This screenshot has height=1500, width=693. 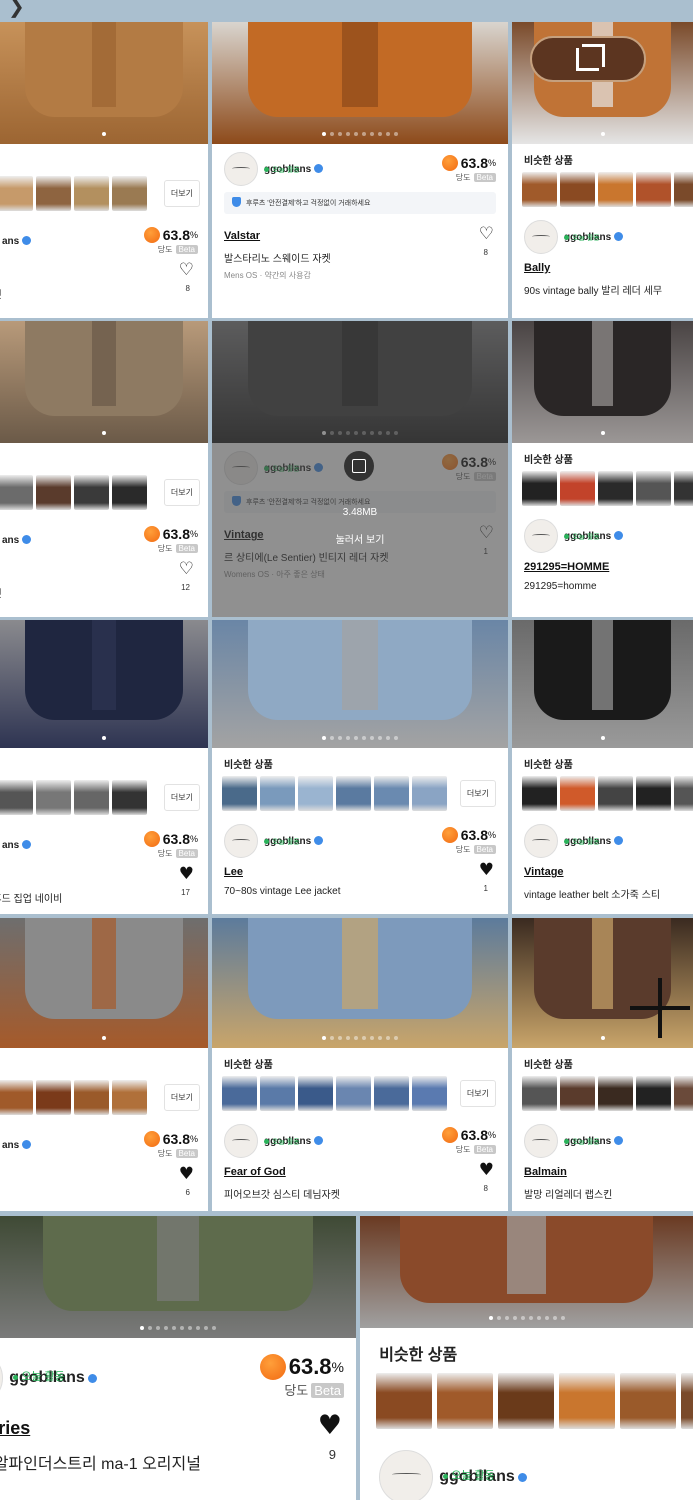 I want to click on product-title: 터리치 후드 집업 네이비, so click(x=31, y=897).